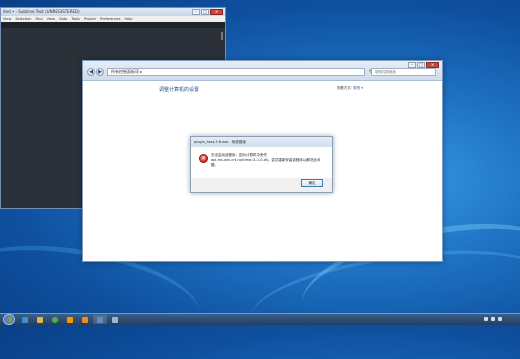 This screenshot has height=359, width=520. Describe the element at coordinates (312, 183) in the screenshot. I see `ok-button: 确定` at that location.